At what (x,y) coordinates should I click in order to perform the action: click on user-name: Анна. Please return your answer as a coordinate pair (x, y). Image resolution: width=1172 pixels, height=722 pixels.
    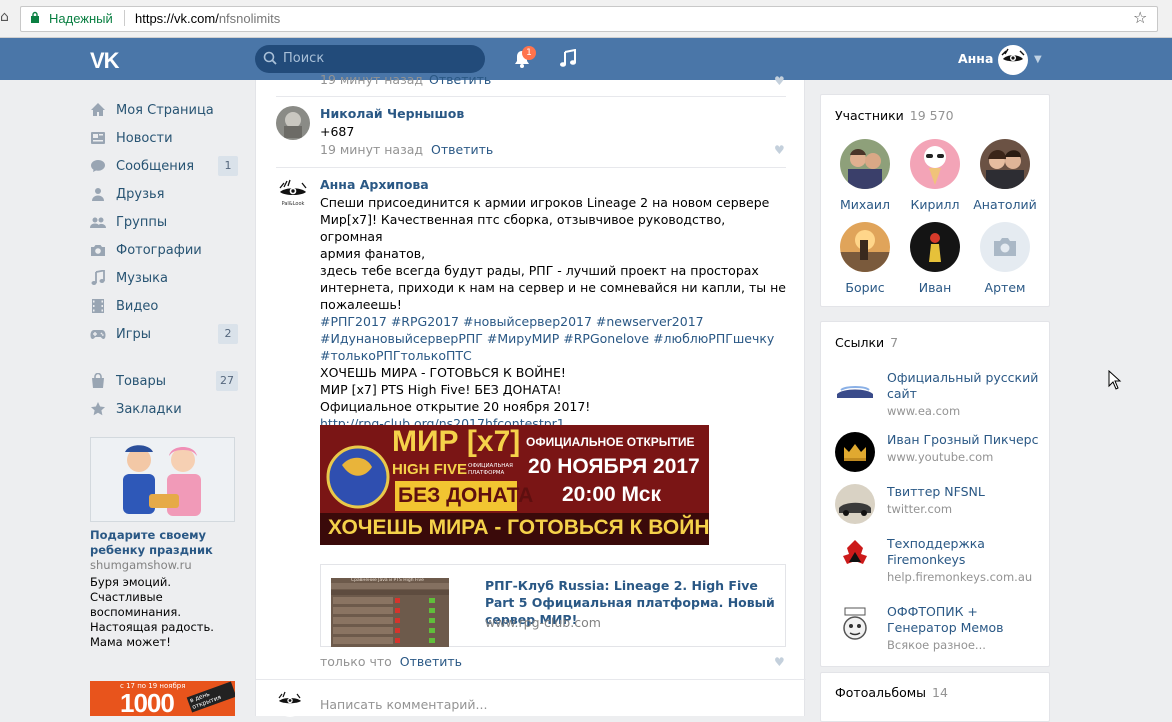
    Looking at the image, I should click on (975, 58).